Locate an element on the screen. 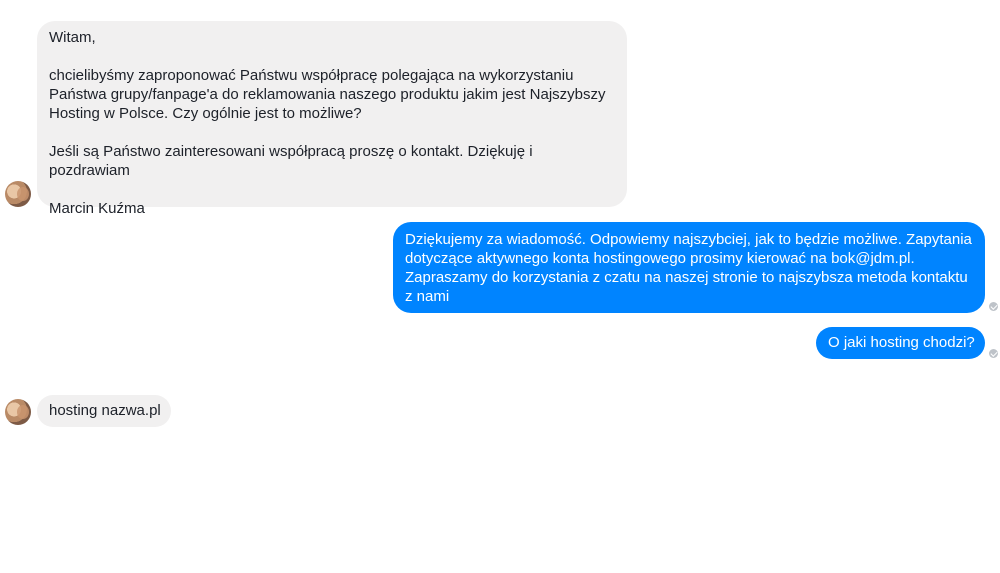 The width and height of the screenshot is (1000, 573). outgoing-message-bubble: O jaki hosting chodzi? is located at coordinates (900, 343).